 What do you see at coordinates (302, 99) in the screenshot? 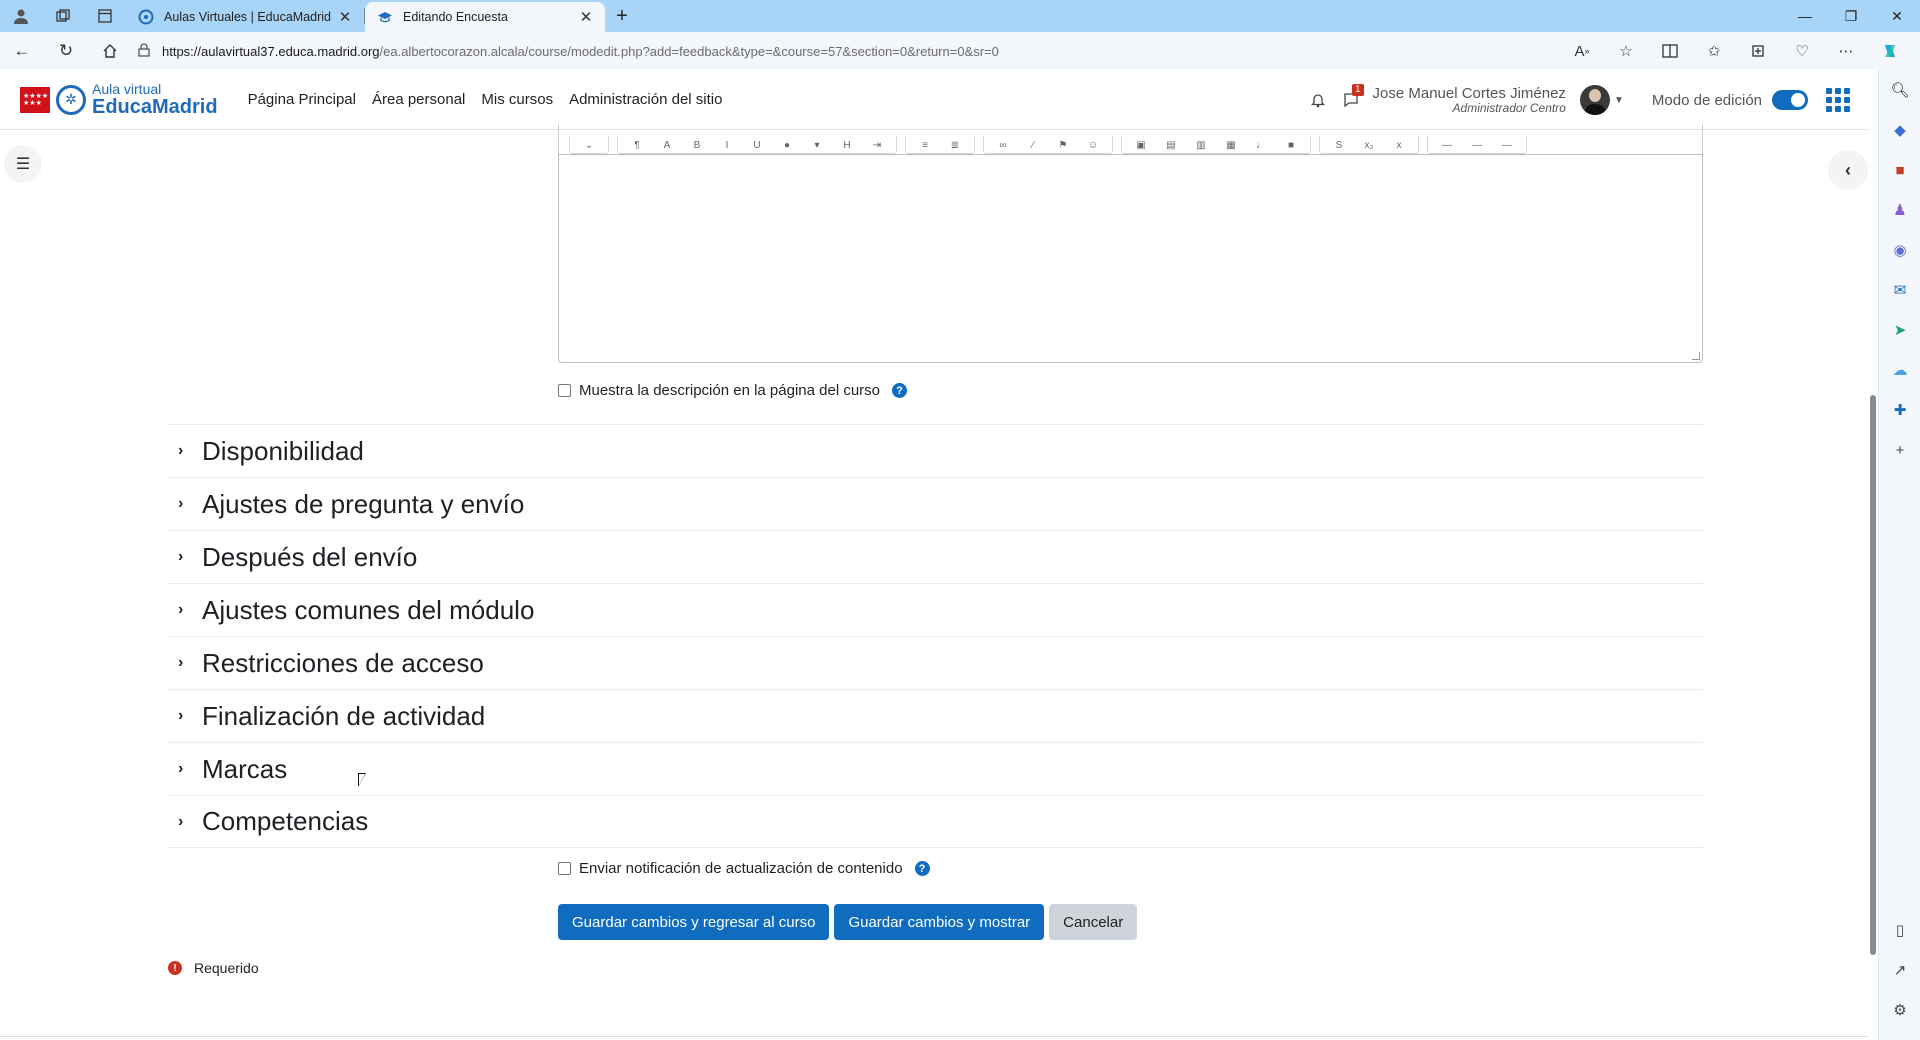
I see `menu-pagina-principal: Página Principal` at bounding box center [302, 99].